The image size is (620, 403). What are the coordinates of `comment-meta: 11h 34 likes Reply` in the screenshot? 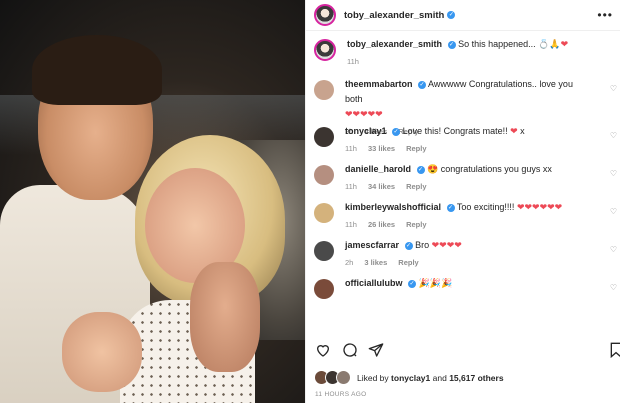 It's located at (460, 186).